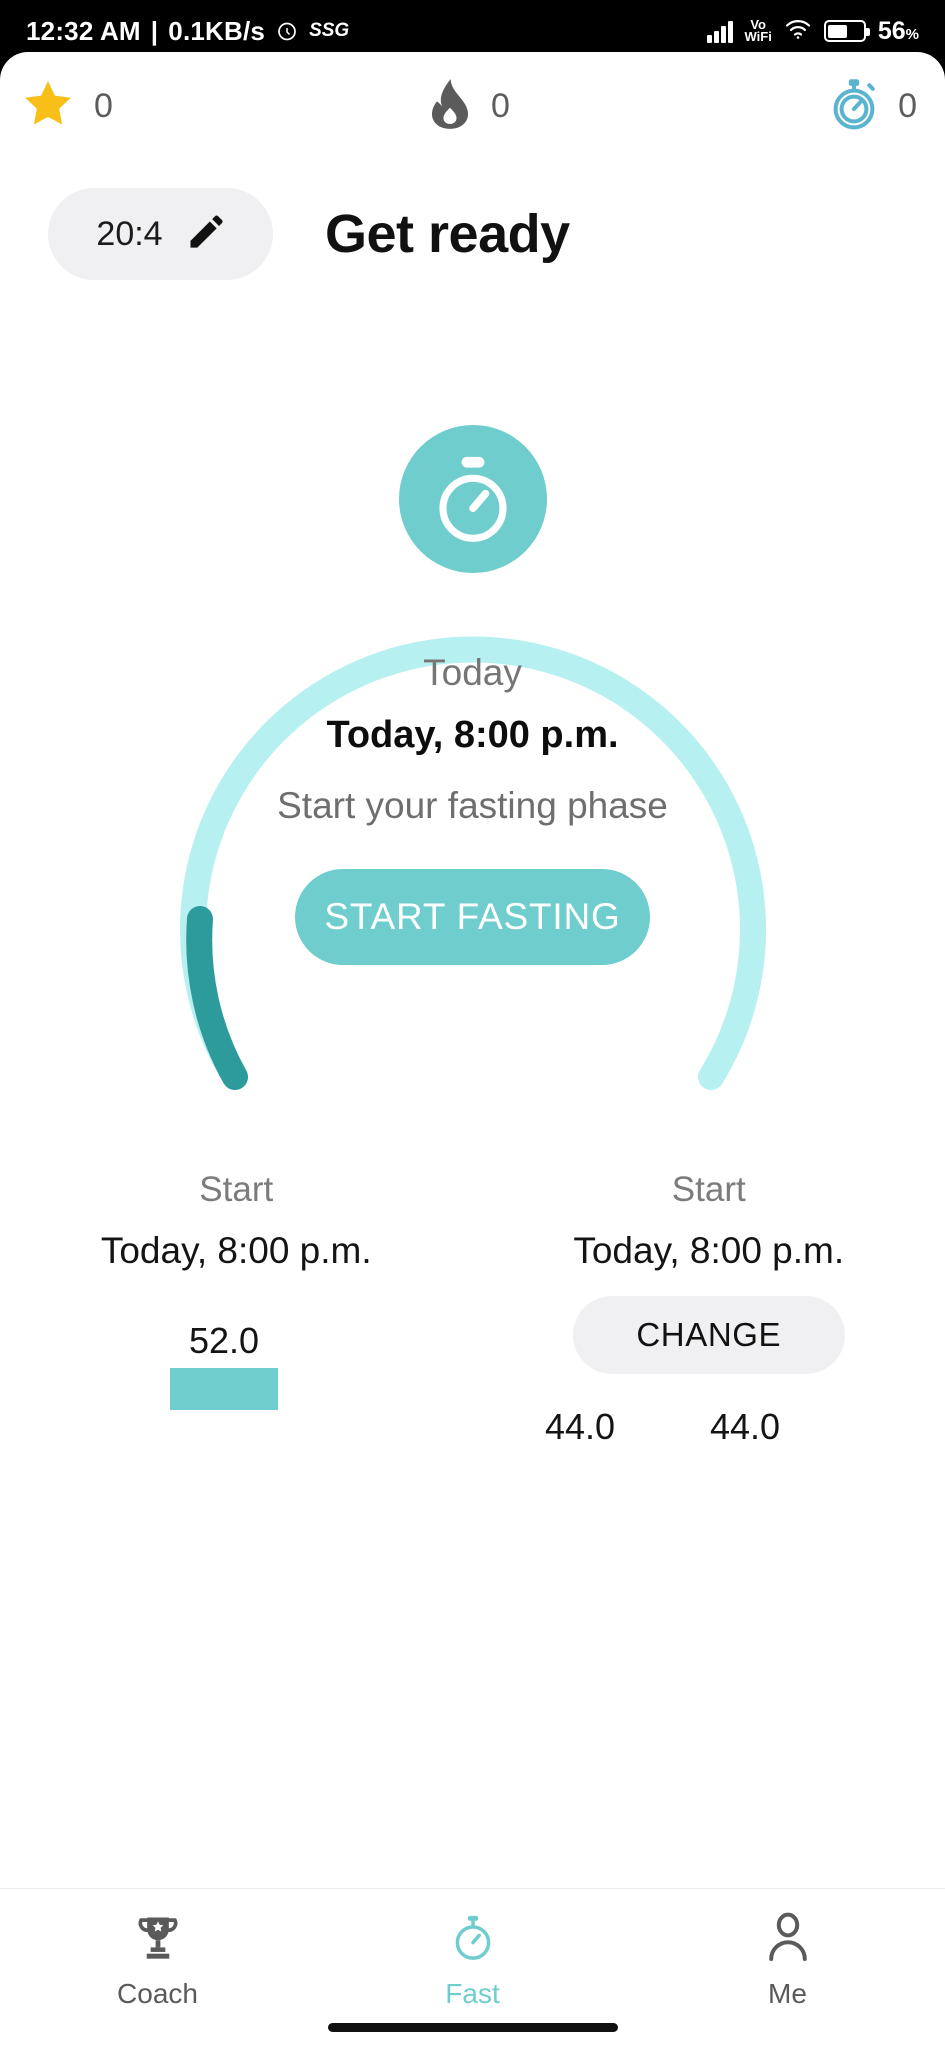  I want to click on chart-bar-0: 52.0, so click(224, 1365).